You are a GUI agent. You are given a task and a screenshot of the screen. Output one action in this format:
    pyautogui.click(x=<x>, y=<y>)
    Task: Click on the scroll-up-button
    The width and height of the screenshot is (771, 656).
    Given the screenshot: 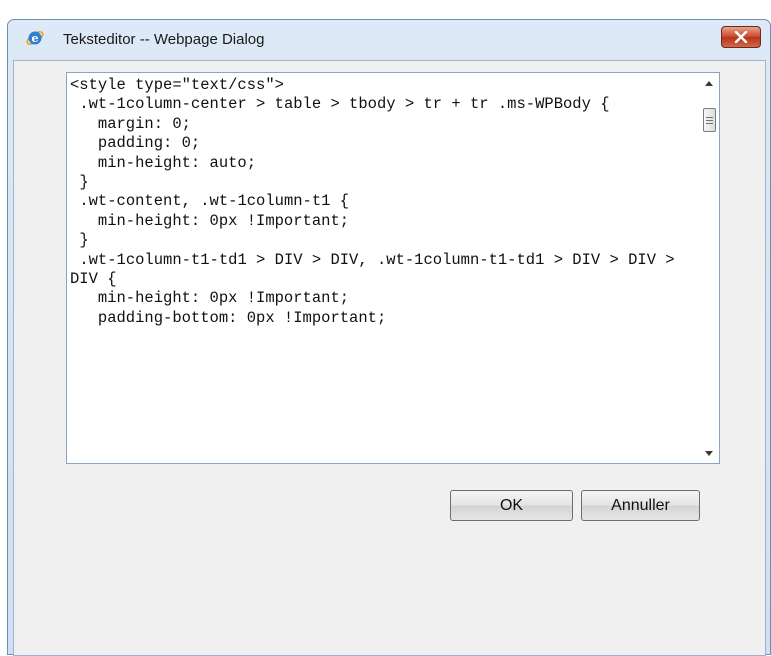 What is the action you would take?
    pyautogui.click(x=709, y=83)
    